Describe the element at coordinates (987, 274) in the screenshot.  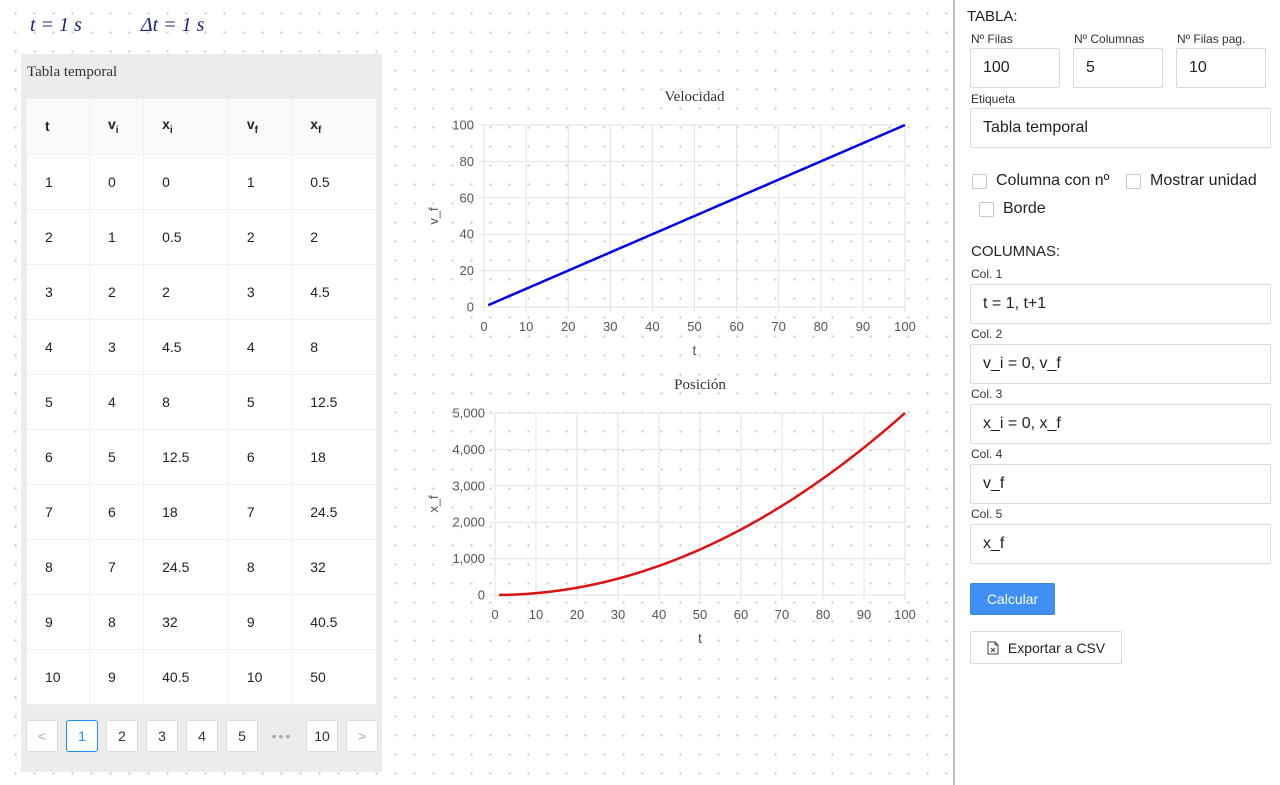
I see `col-1-label: Col. 1` at that location.